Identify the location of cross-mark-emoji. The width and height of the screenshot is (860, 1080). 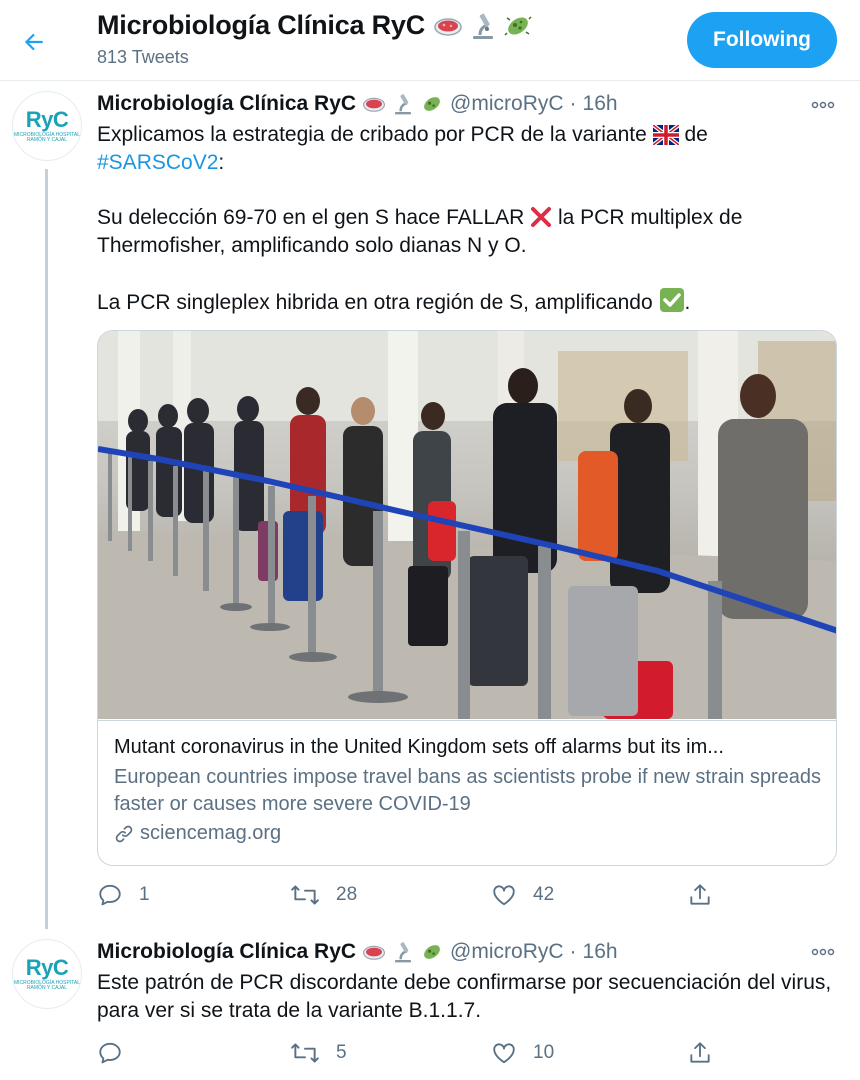
(541, 217).